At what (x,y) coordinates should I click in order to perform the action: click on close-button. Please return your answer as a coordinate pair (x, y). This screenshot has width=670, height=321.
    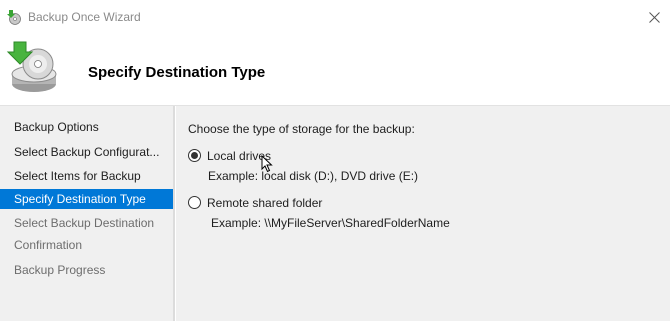
    Looking at the image, I should click on (654, 17).